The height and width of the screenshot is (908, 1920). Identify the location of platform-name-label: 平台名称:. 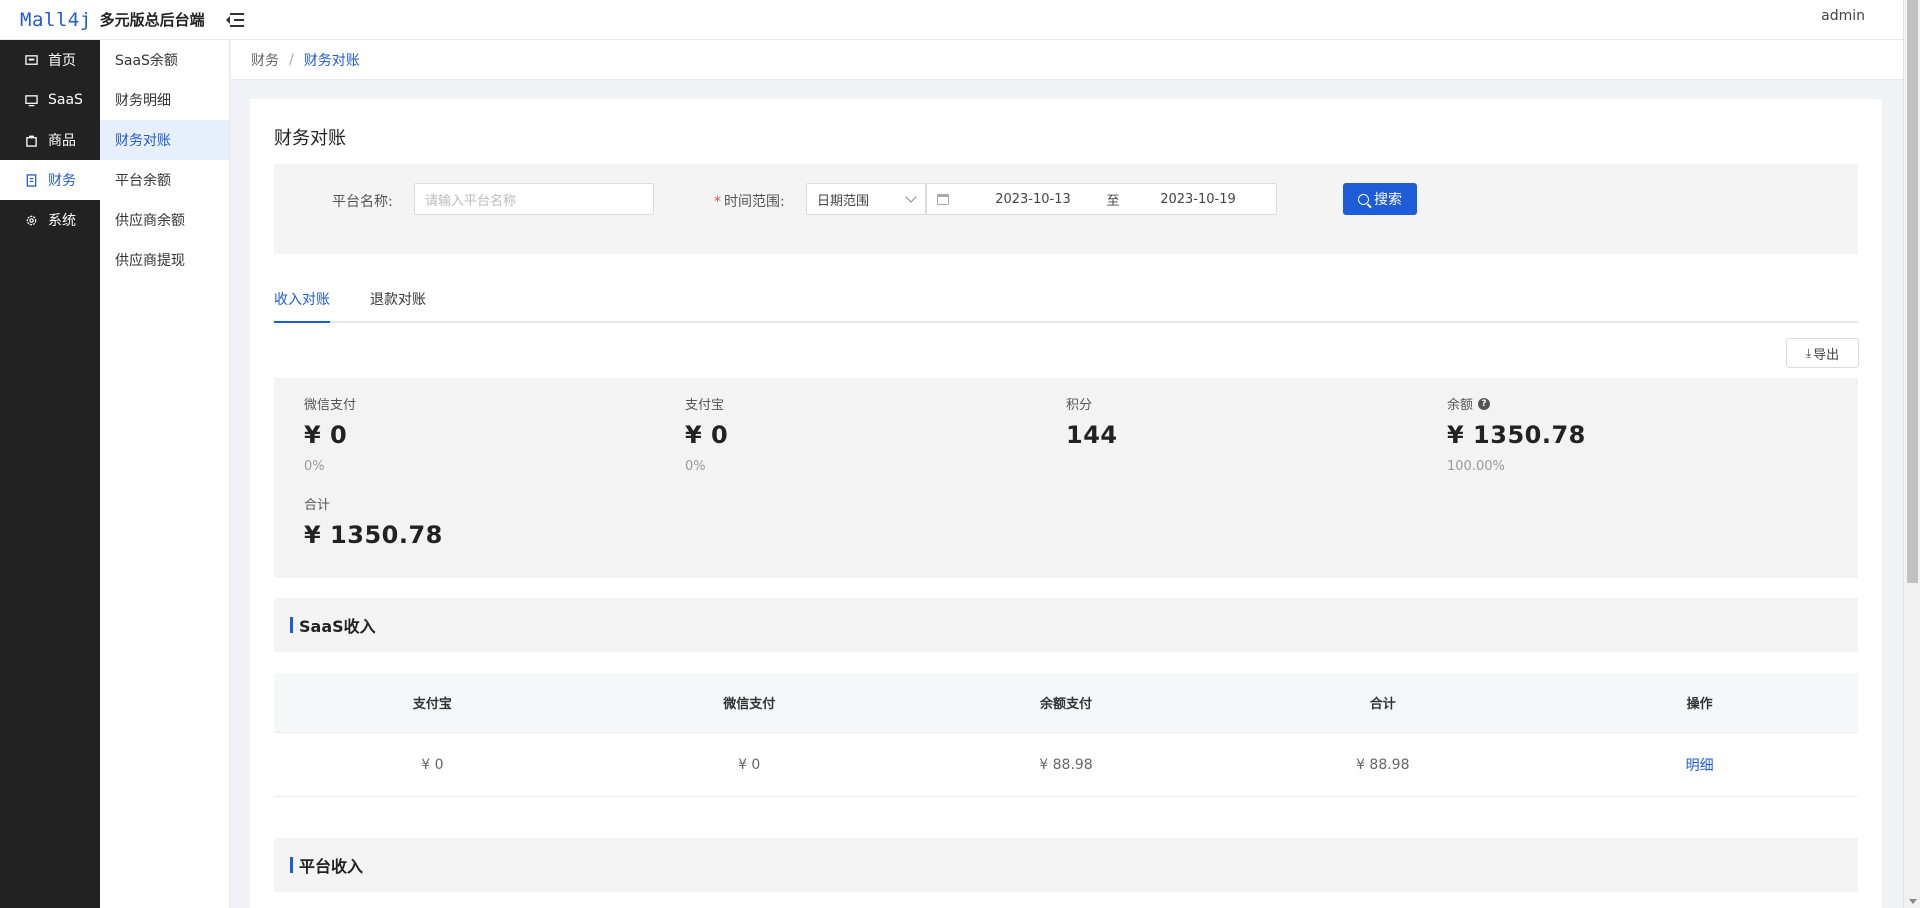
(362, 202).